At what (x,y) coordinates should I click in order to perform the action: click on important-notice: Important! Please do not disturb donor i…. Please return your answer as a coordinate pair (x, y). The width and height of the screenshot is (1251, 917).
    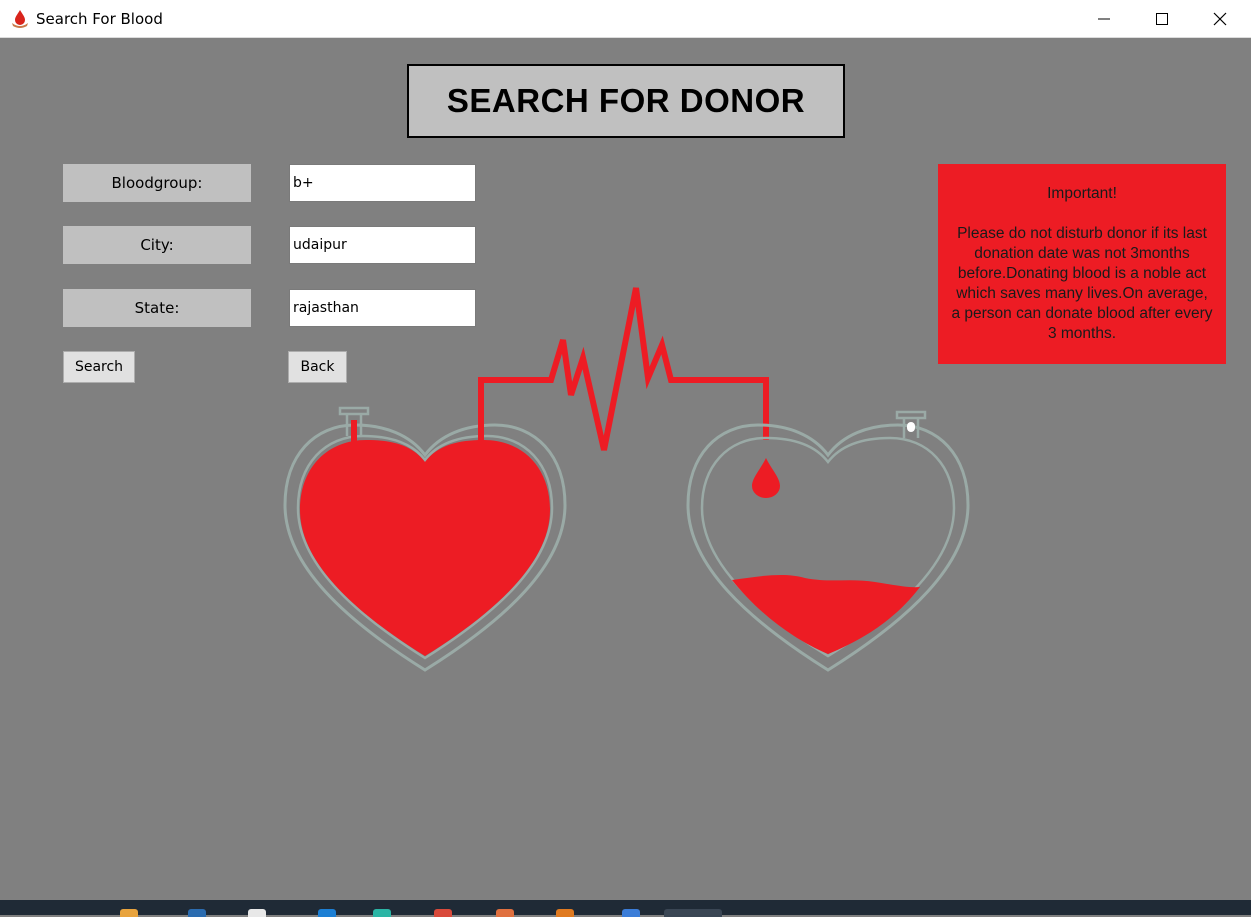
    Looking at the image, I should click on (1082, 264).